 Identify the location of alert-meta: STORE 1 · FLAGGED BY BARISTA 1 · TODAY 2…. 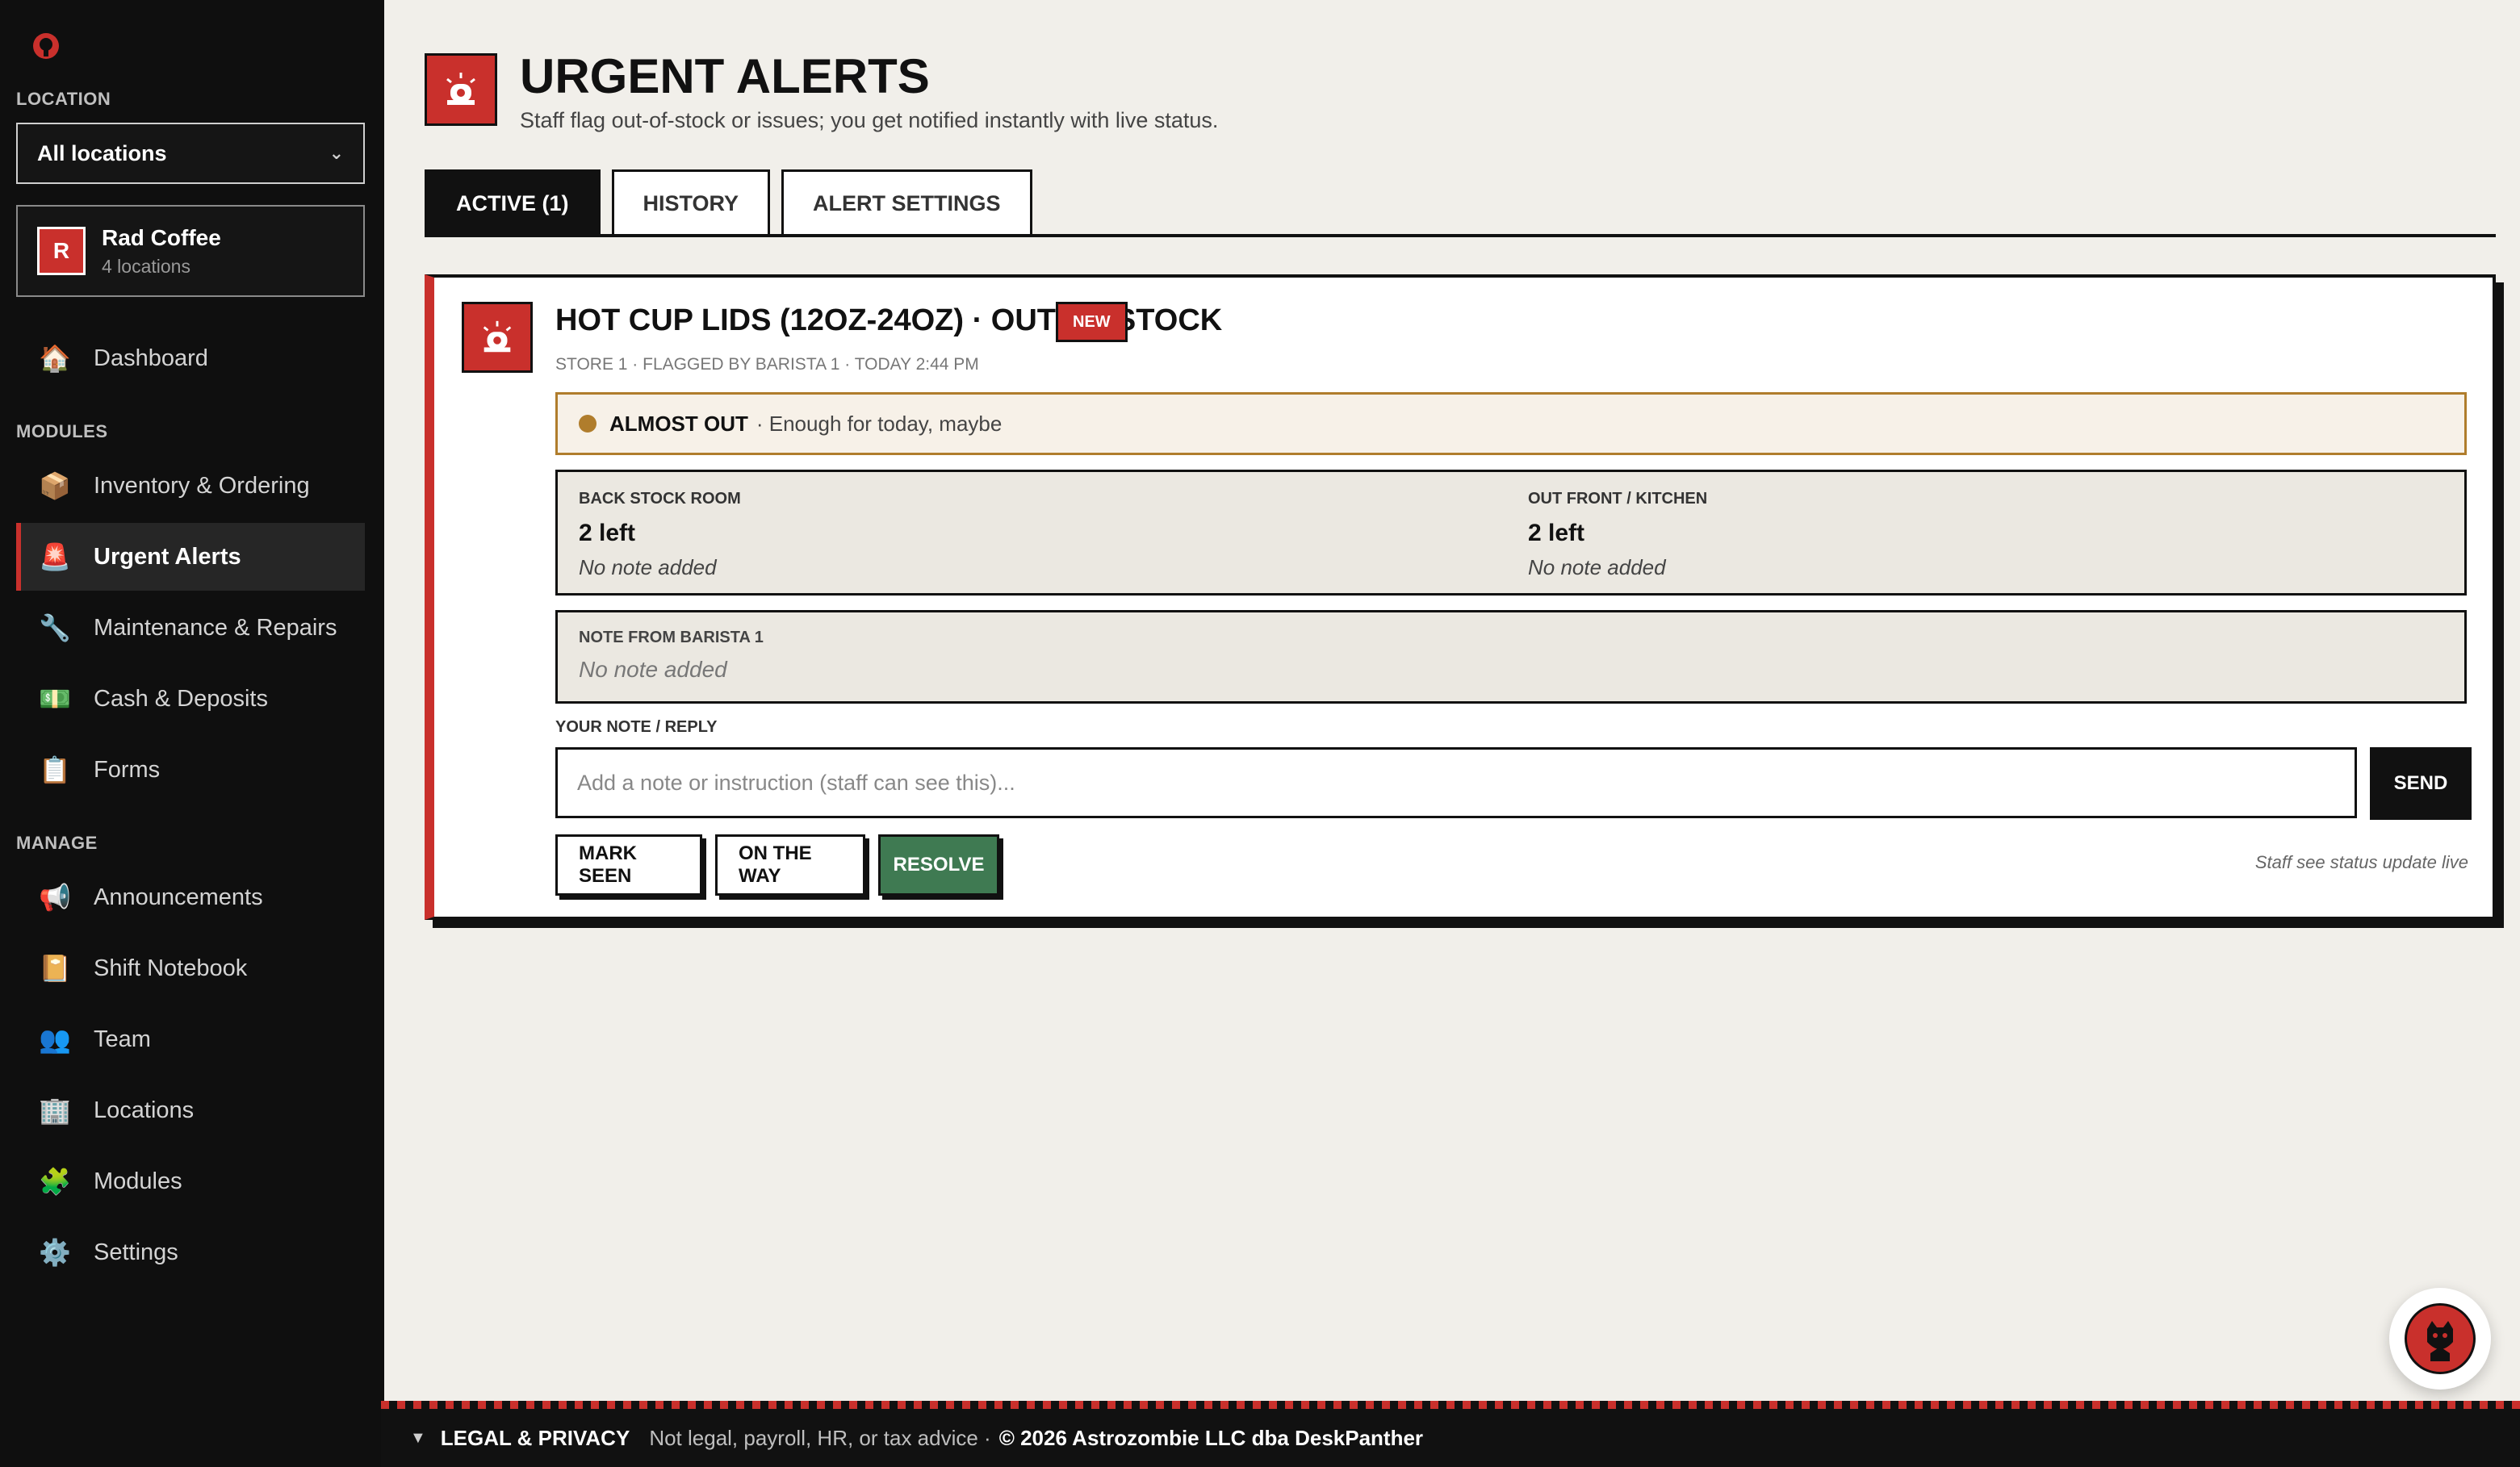
(767, 364).